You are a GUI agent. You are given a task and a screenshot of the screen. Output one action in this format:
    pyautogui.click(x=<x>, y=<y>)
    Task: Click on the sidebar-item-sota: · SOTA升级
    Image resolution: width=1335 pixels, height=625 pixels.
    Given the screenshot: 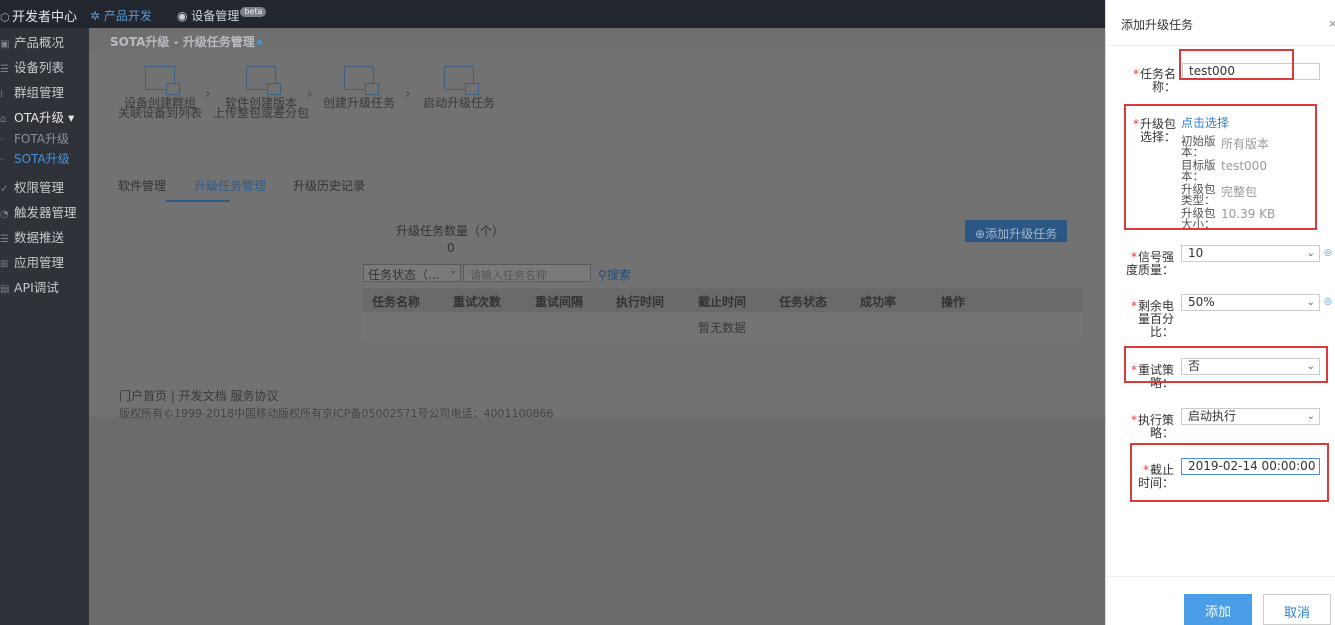 What is the action you would take?
    pyautogui.click(x=35, y=158)
    